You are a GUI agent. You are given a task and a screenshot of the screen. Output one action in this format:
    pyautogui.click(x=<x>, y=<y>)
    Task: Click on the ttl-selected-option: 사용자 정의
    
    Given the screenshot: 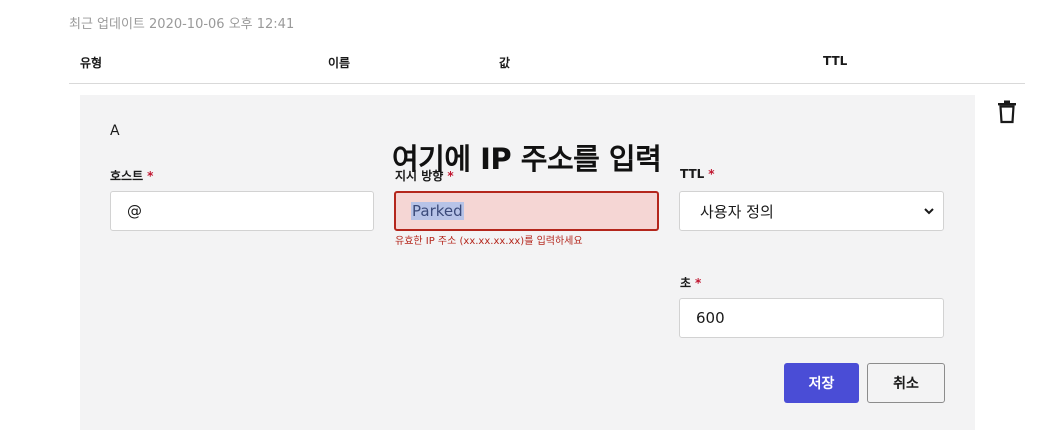 What is the action you would take?
    pyautogui.click(x=737, y=211)
    